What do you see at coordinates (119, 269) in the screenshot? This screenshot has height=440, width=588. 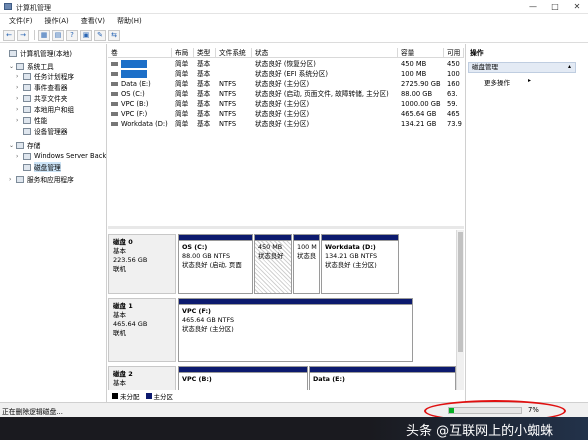 I see `disk-state: 联机` at bounding box center [119, 269].